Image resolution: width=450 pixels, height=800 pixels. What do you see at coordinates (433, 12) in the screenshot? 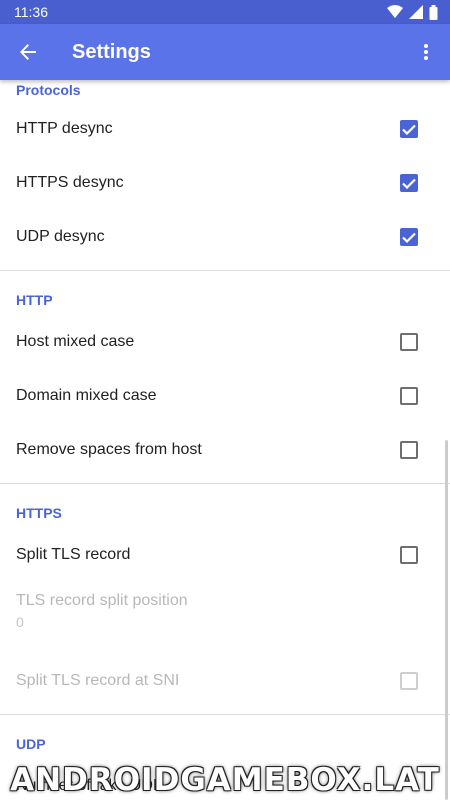
I see `battery-icon` at bounding box center [433, 12].